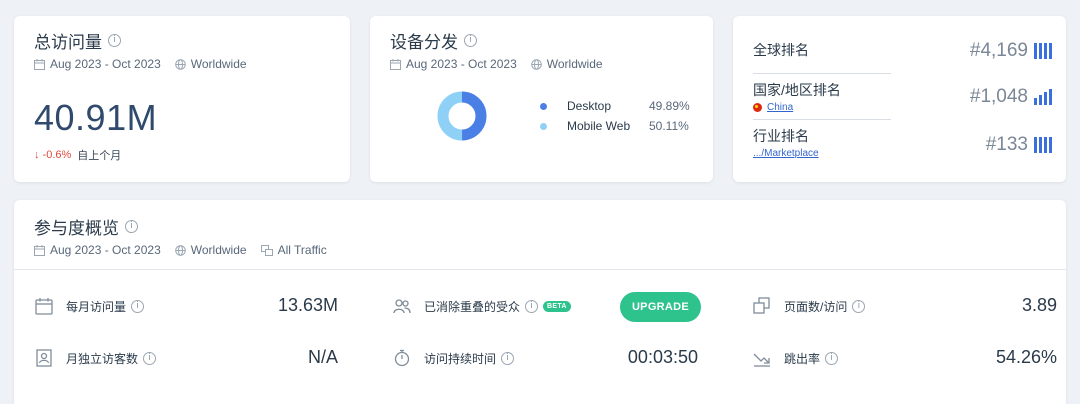 This screenshot has height=404, width=1080. I want to click on legend-item-desktop: Desktop 49.89%, so click(615, 106).